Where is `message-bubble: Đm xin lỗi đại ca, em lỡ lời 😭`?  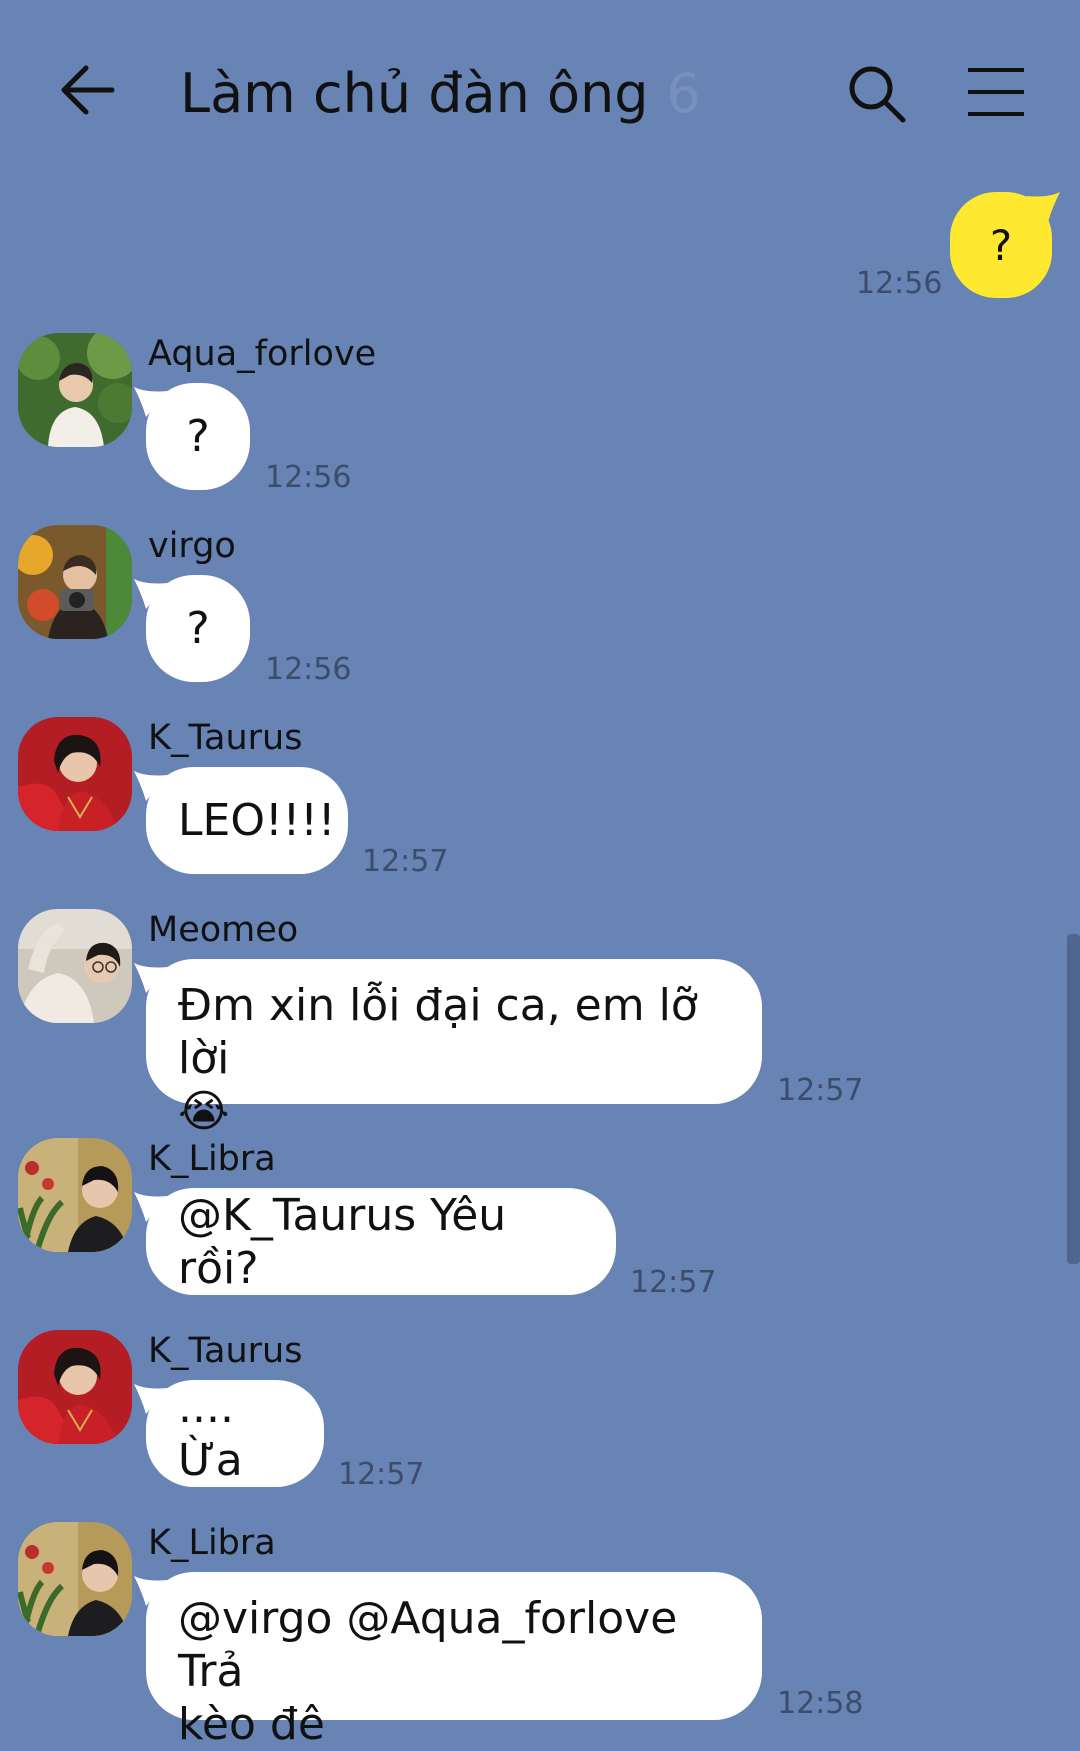 message-bubble: Đm xin lỗi đại ca, em lỡ lời 😭 is located at coordinates (448, 1048).